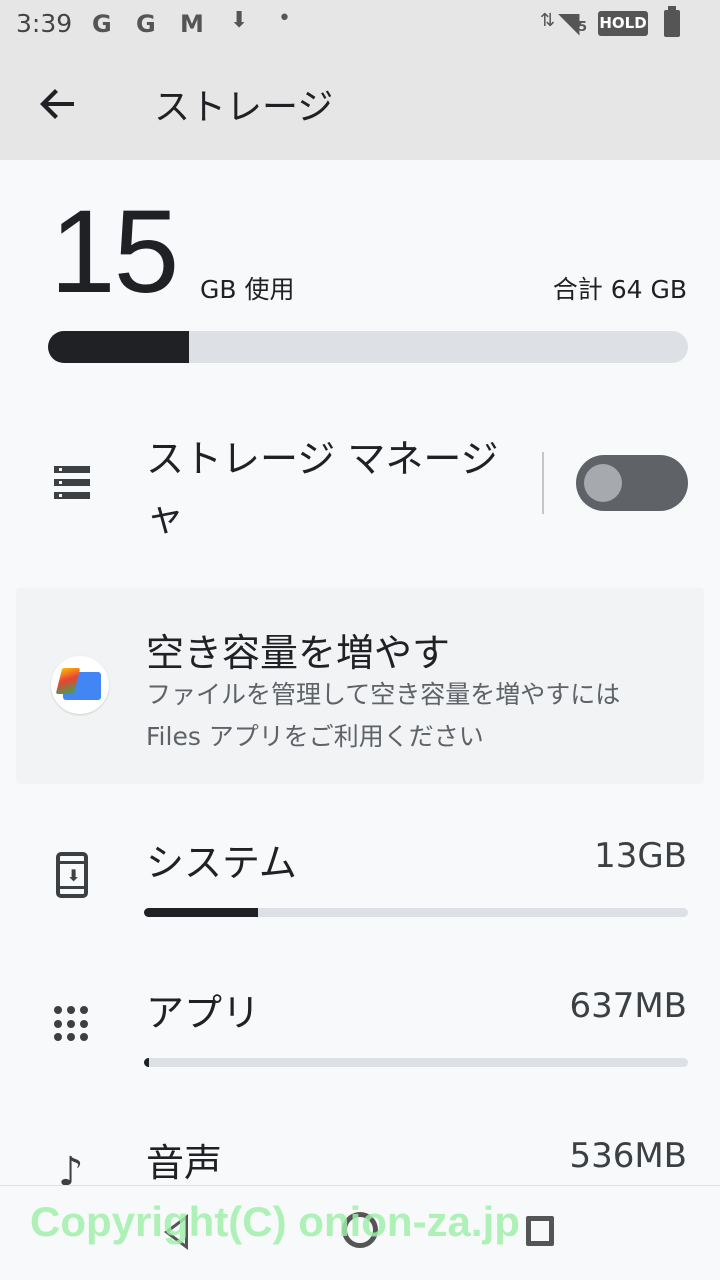 The height and width of the screenshot is (1280, 720). I want to click on data-arrows-icon: ⇅, so click(548, 20).